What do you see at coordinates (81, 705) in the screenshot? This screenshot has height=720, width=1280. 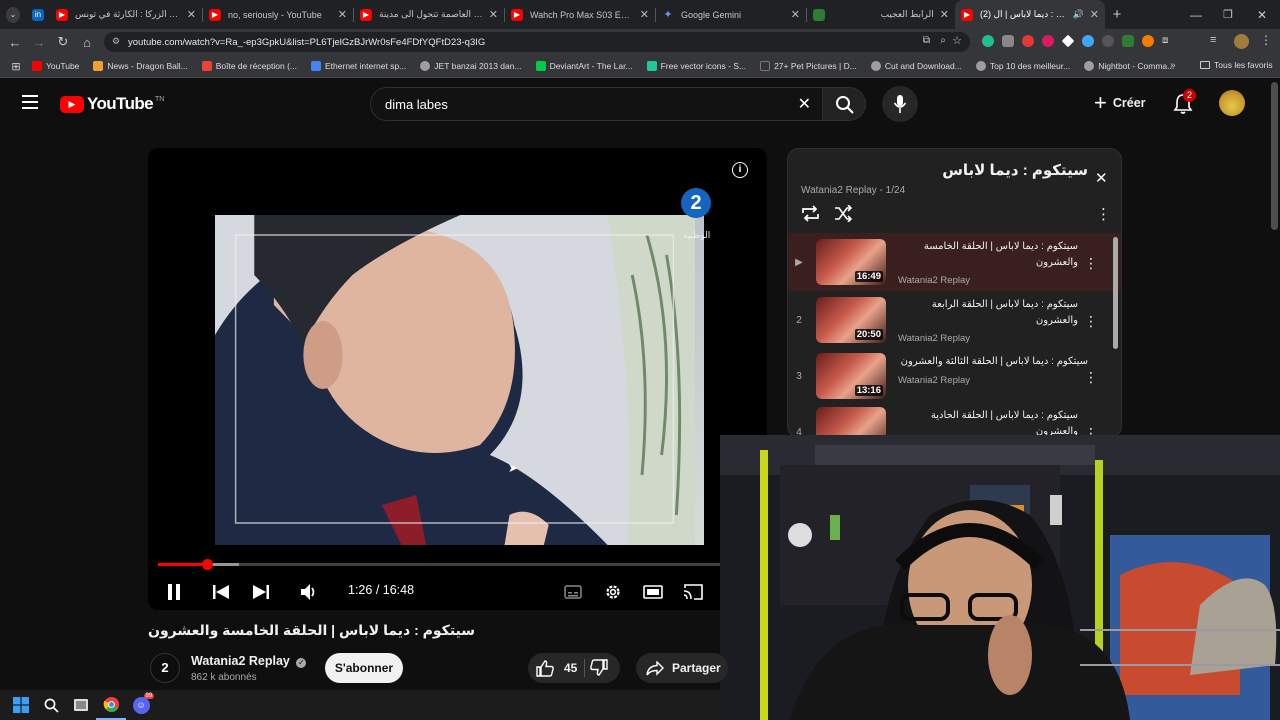 I see `task-view-button` at bounding box center [81, 705].